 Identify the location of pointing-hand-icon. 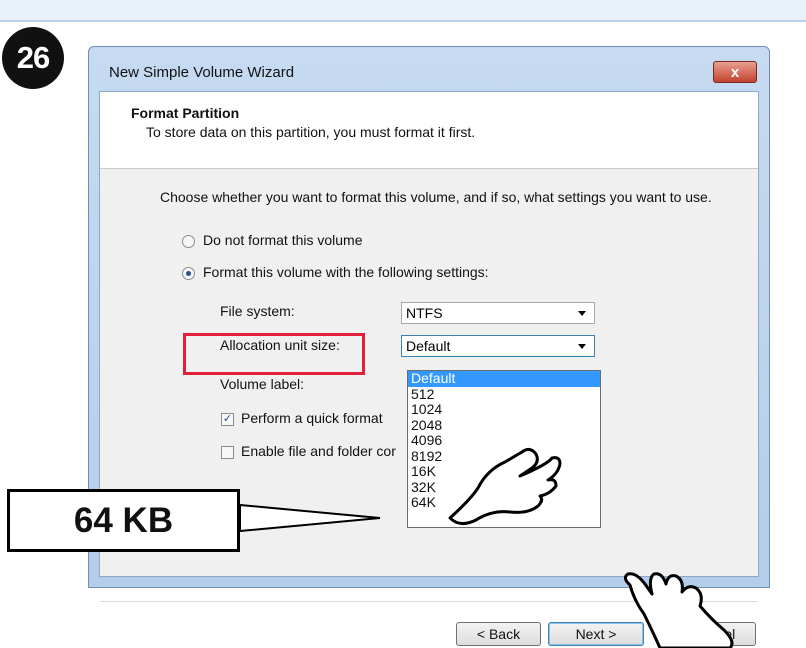
(505, 486).